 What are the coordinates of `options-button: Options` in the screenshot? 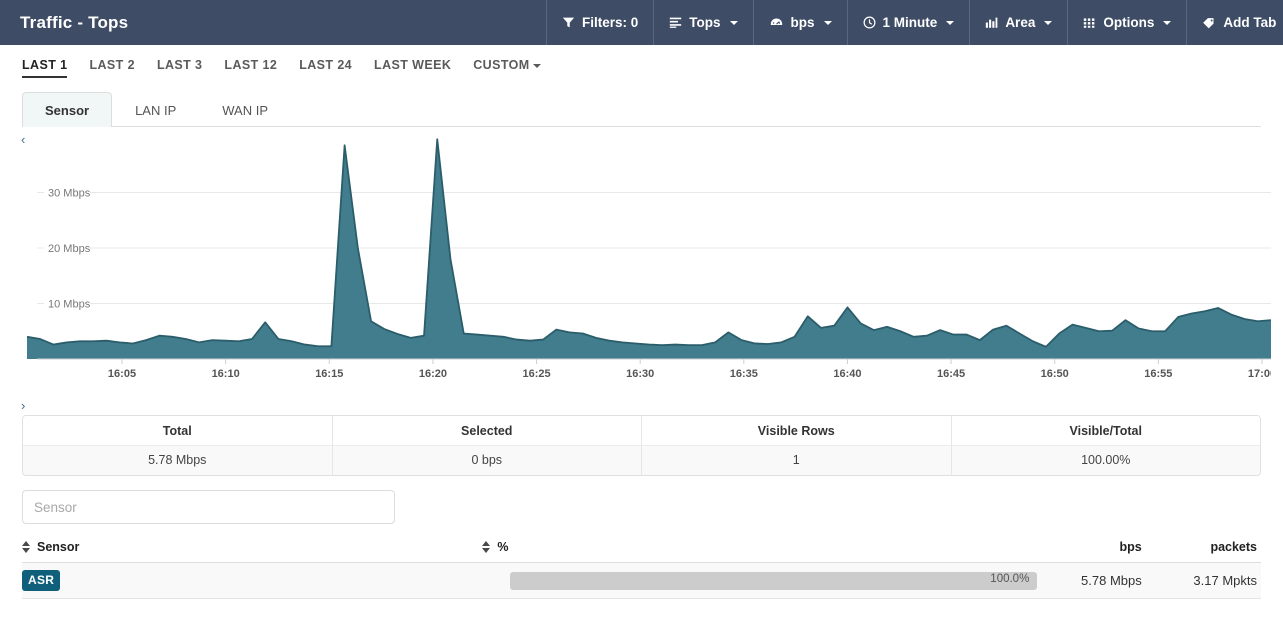 It's located at (1126, 22).